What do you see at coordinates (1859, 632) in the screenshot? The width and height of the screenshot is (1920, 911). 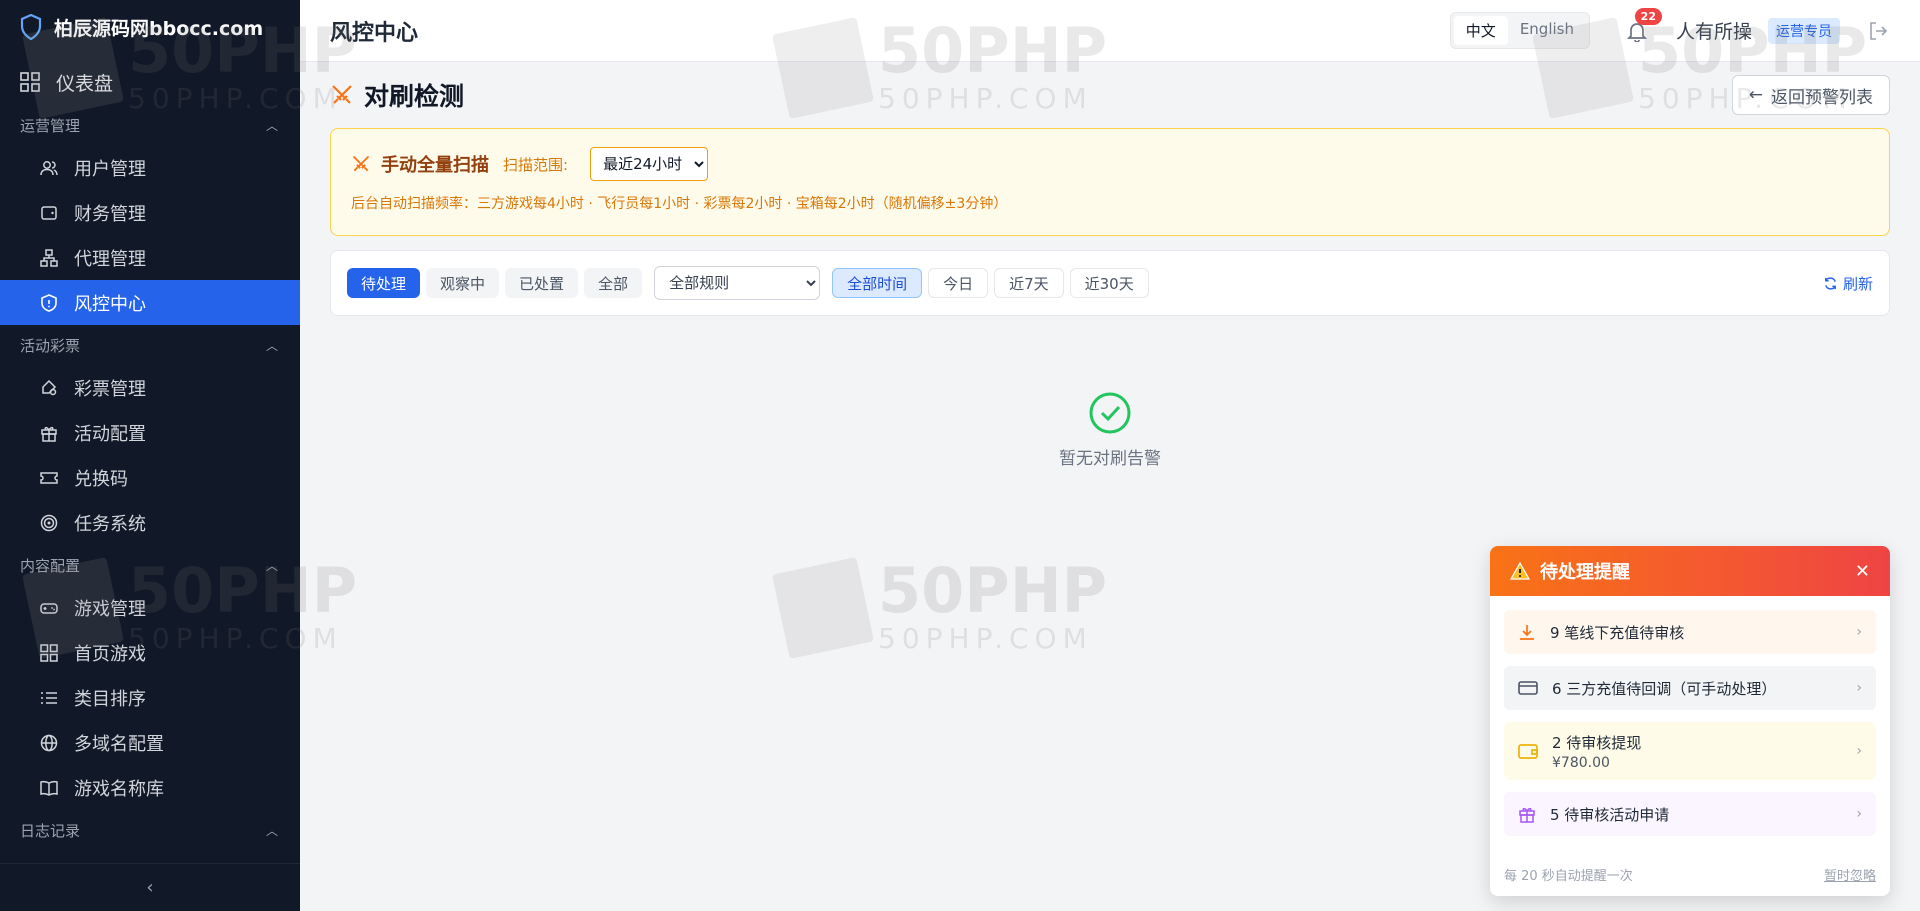 I see `chevron-right-icon: ›` at bounding box center [1859, 632].